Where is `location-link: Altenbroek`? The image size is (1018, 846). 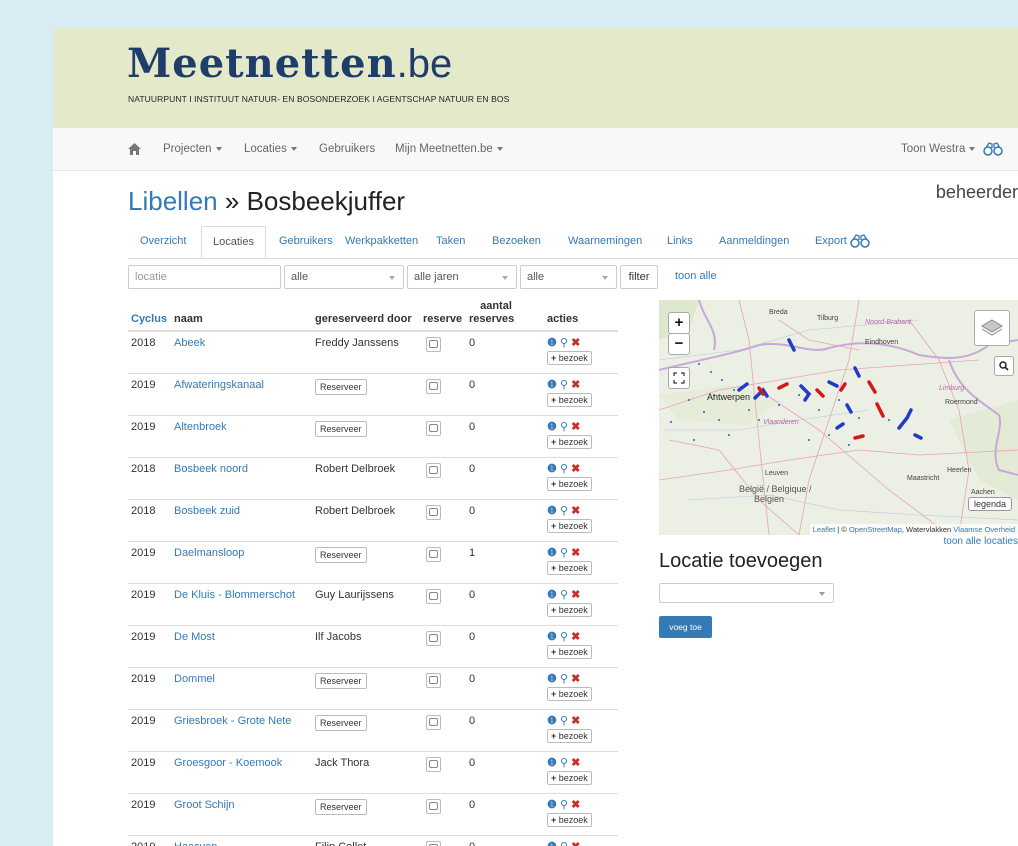
location-link: Altenbroek is located at coordinates (200, 427).